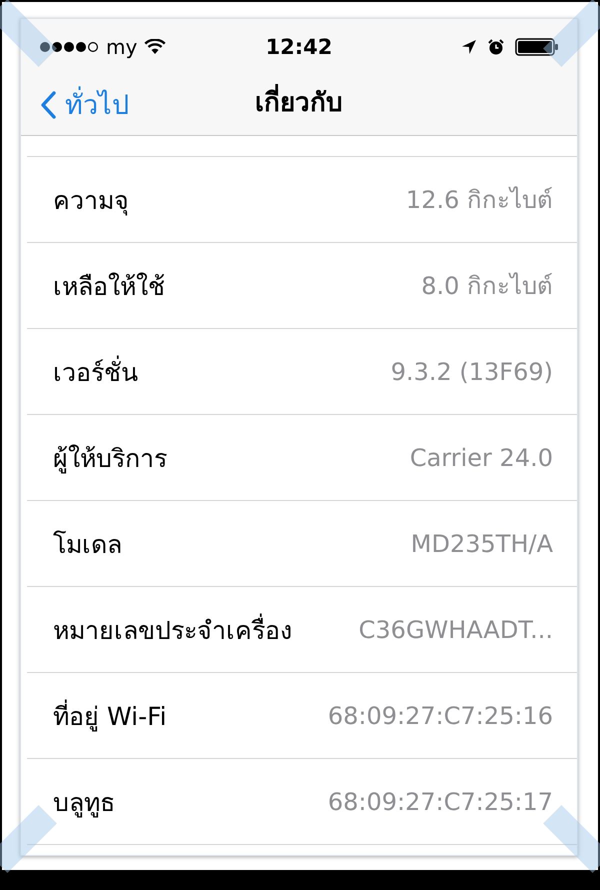 This screenshot has height=890, width=600. Describe the element at coordinates (481, 458) in the screenshot. I see `row-value: Carrier 24.0` at that location.